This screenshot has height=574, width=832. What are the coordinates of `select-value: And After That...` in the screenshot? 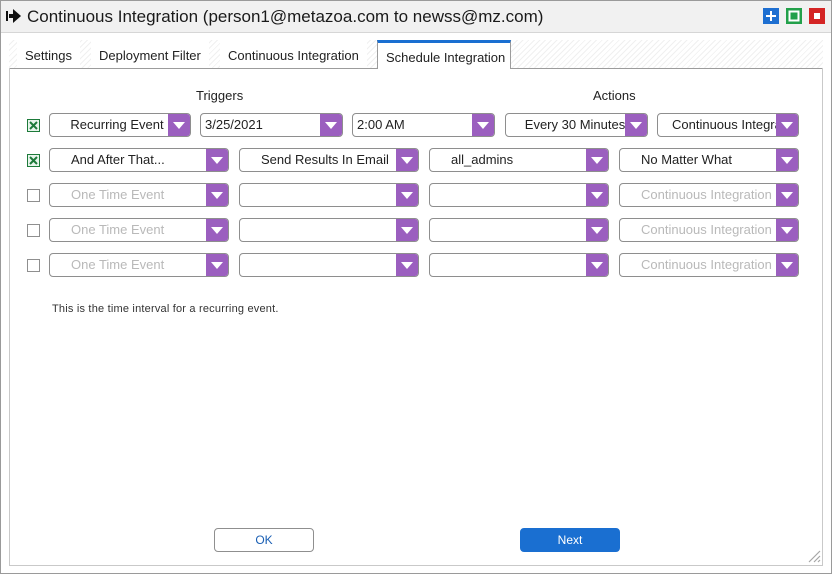 It's located at (118, 159).